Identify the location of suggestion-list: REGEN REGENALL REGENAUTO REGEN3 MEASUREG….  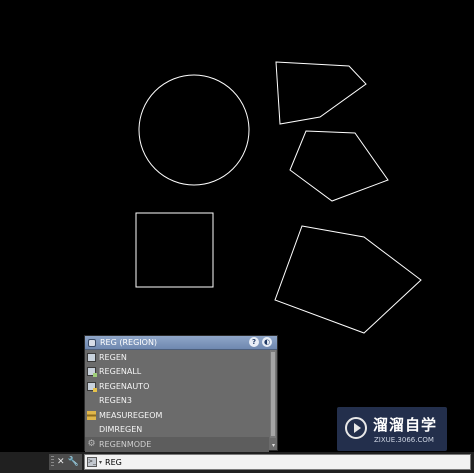
(177, 401).